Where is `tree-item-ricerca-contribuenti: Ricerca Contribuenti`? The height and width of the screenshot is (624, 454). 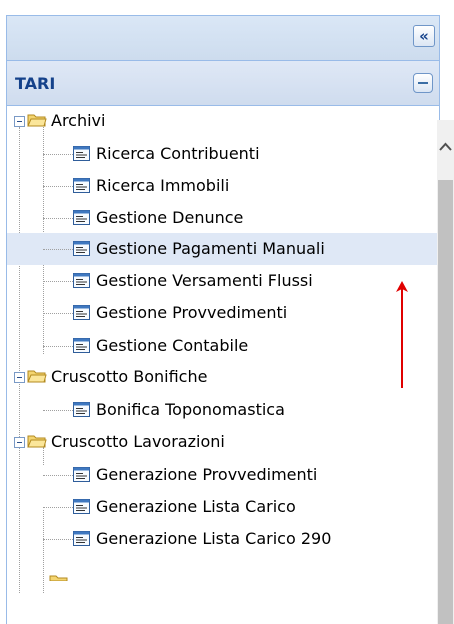 tree-item-ricerca-contribuenti: Ricerca Contribuenti is located at coordinates (223, 154).